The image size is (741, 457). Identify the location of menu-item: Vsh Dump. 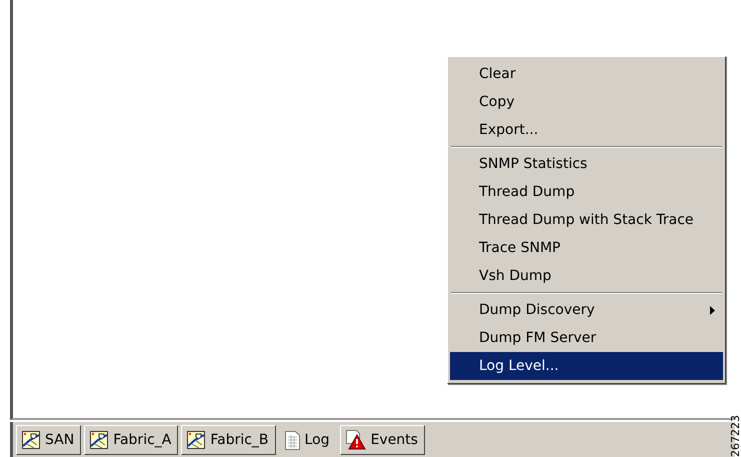
(586, 276).